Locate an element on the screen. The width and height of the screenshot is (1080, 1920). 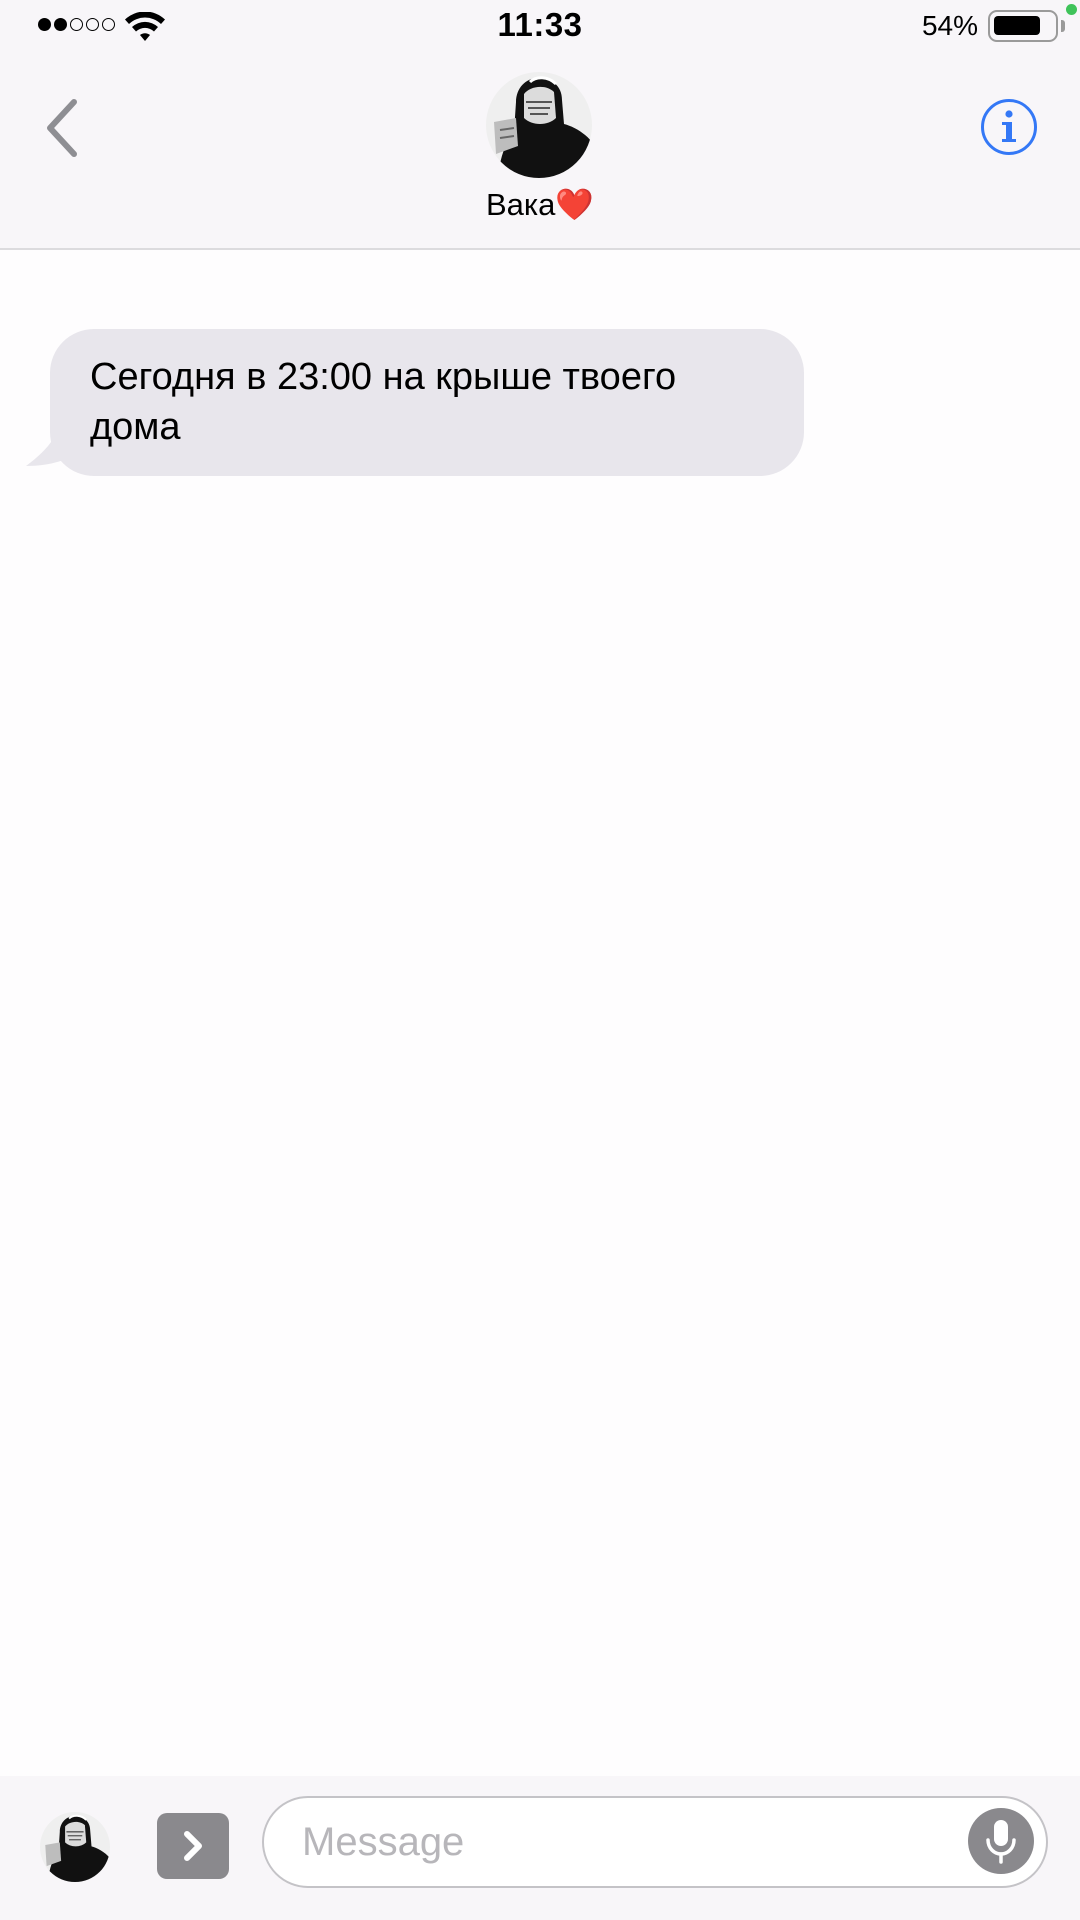
microphone-button is located at coordinates (1001, 1841).